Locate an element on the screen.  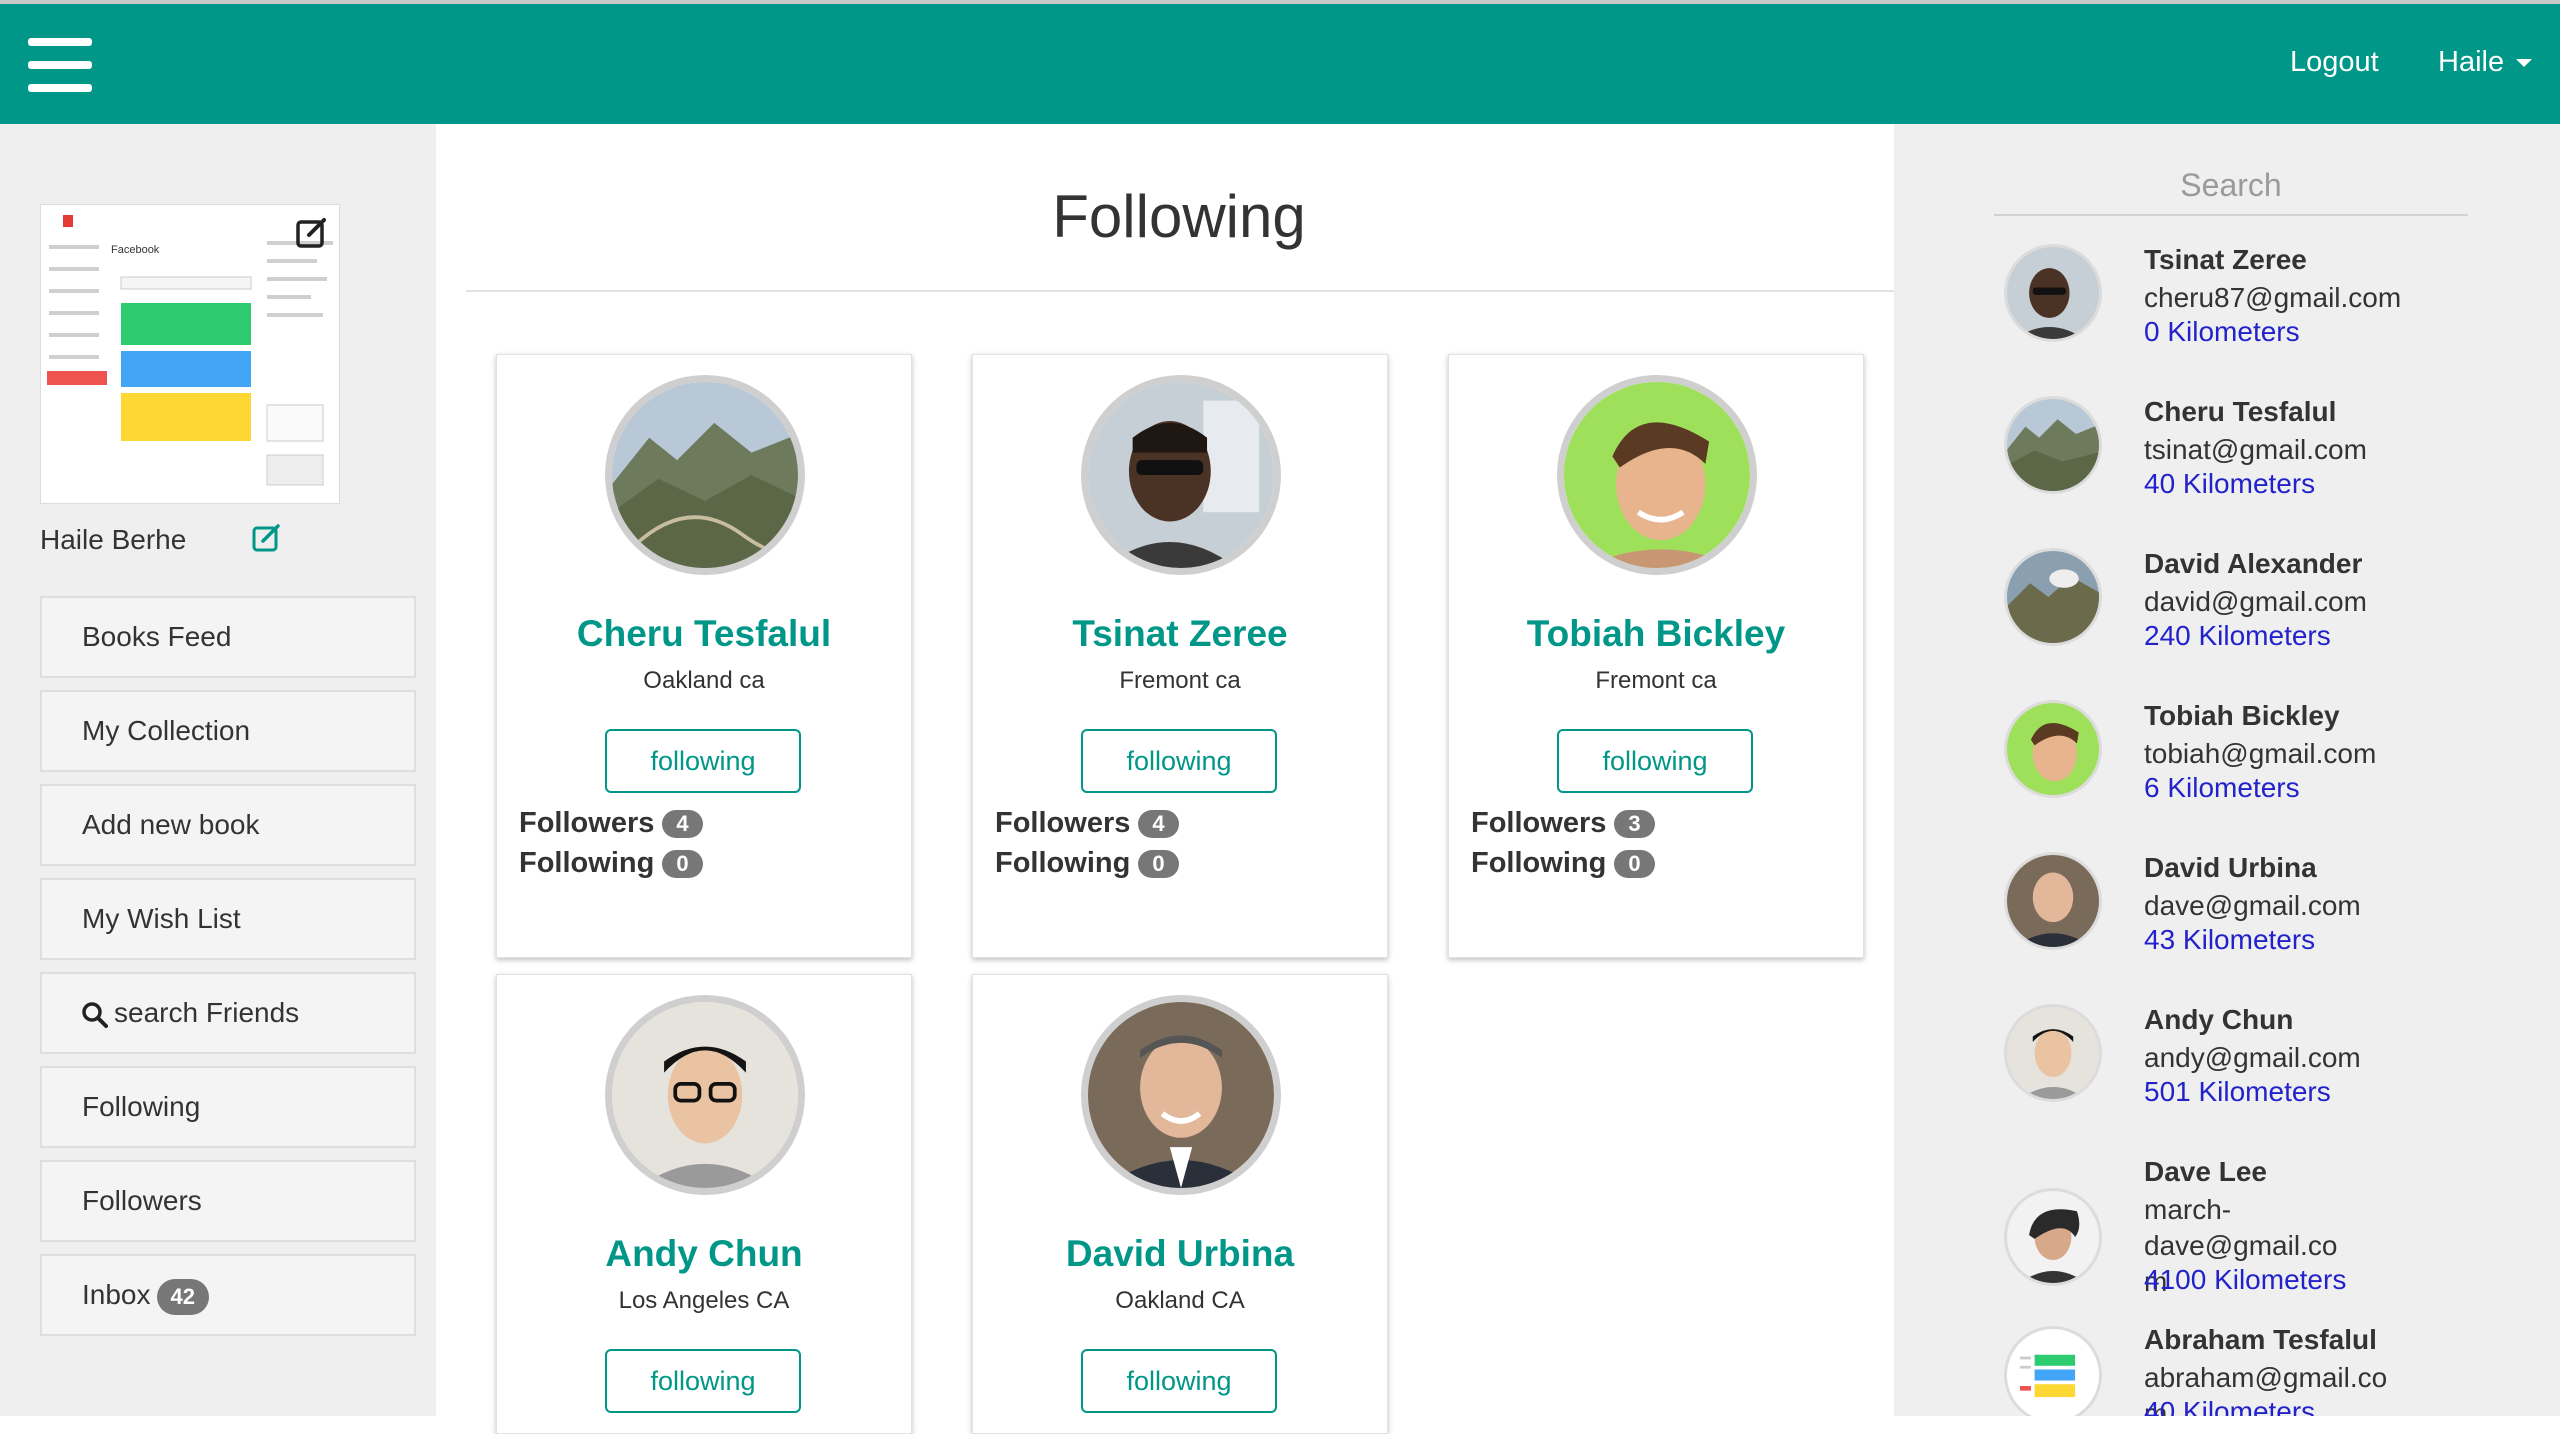
sidebar-item-my-wish-list: My Wish List is located at coordinates (228, 919).